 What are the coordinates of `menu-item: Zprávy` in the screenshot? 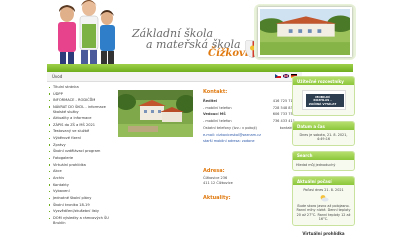 It's located at (80, 145).